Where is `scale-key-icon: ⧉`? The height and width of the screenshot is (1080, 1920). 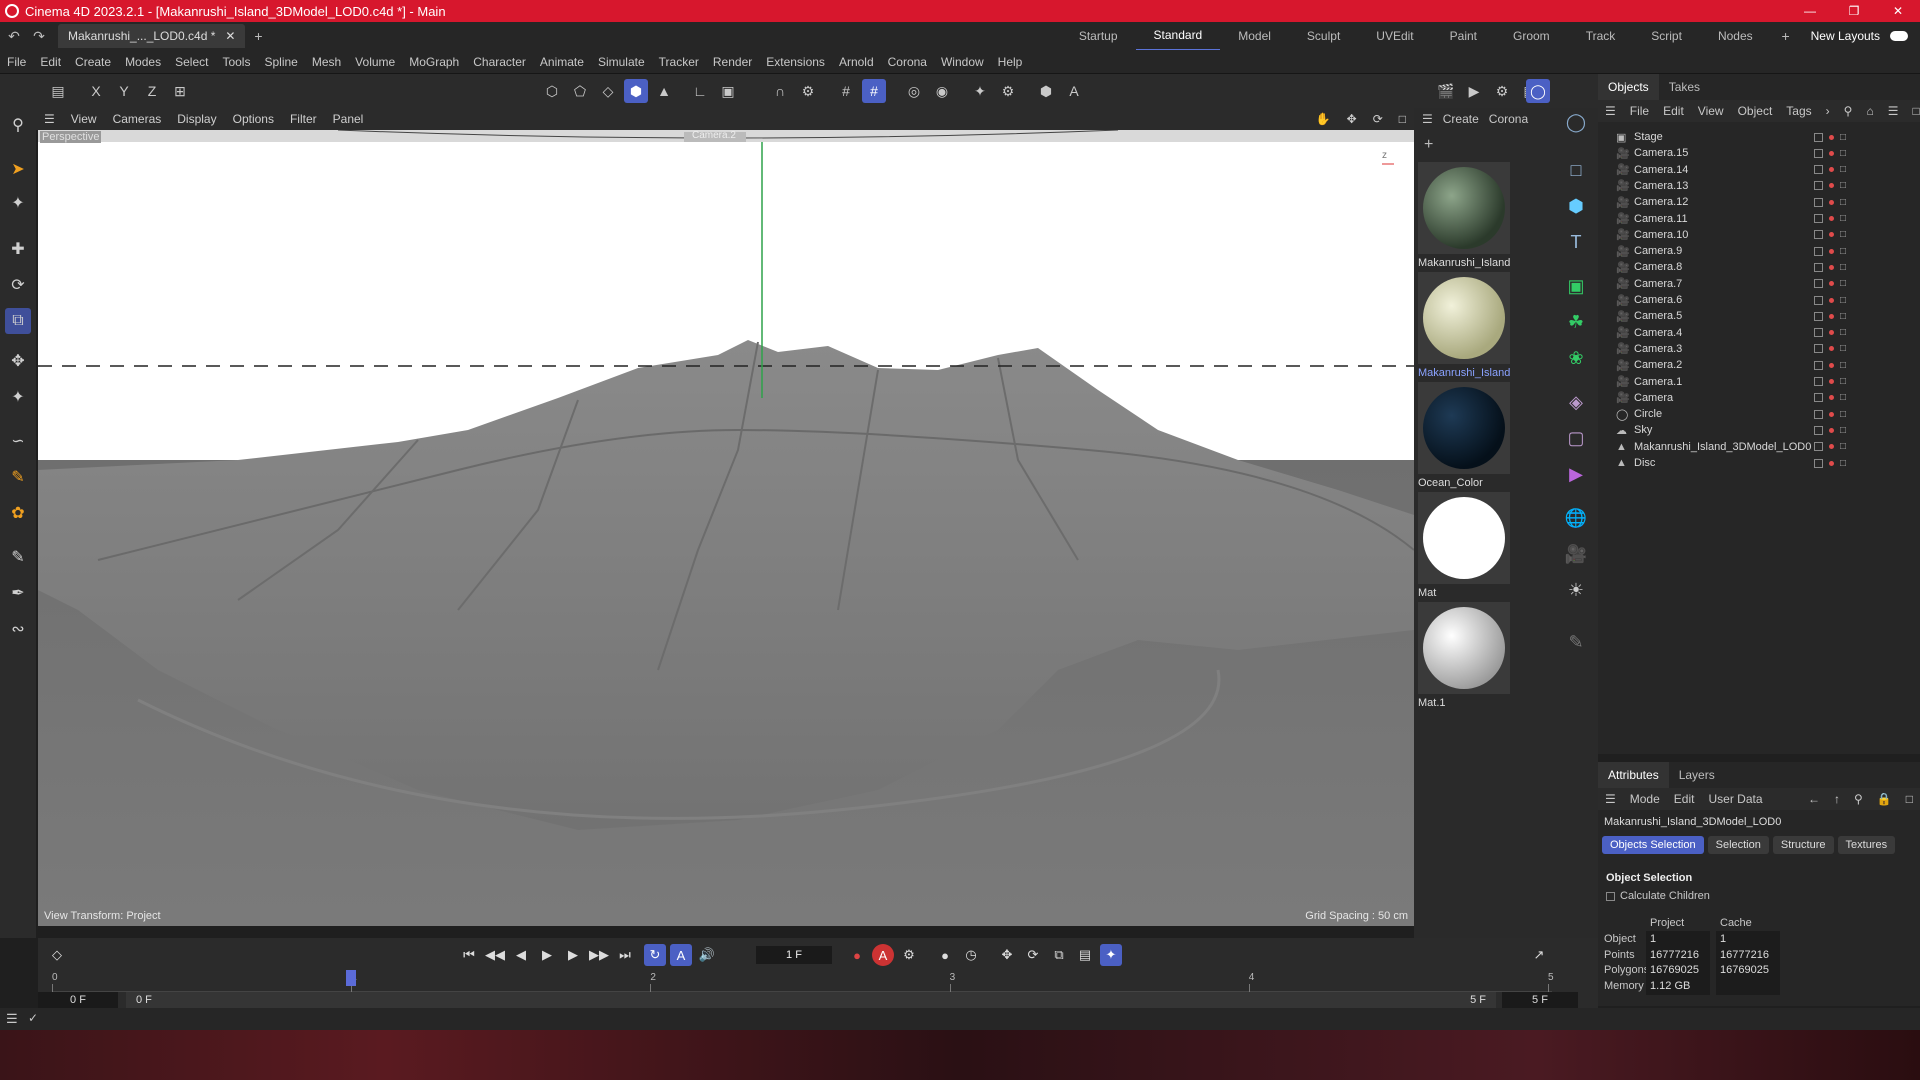
scale-key-icon: ⧉ is located at coordinates (1059, 955).